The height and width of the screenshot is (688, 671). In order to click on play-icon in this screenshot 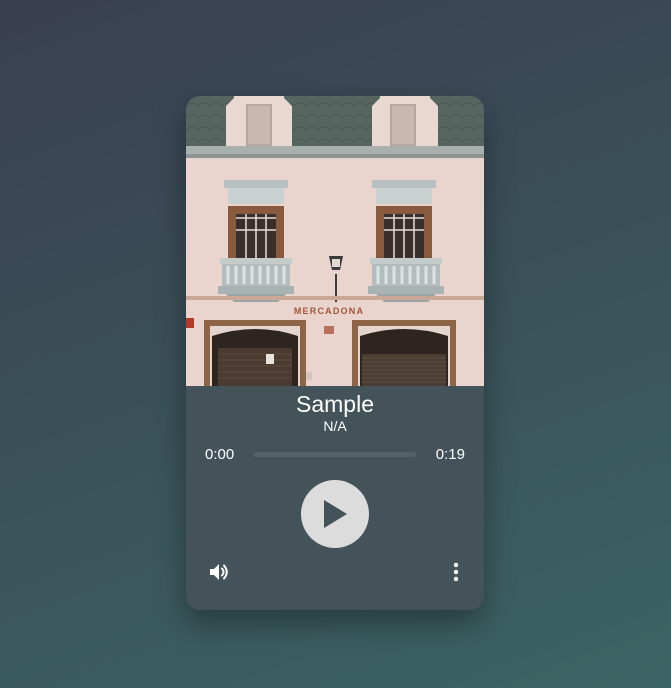, I will do `click(335, 514)`.